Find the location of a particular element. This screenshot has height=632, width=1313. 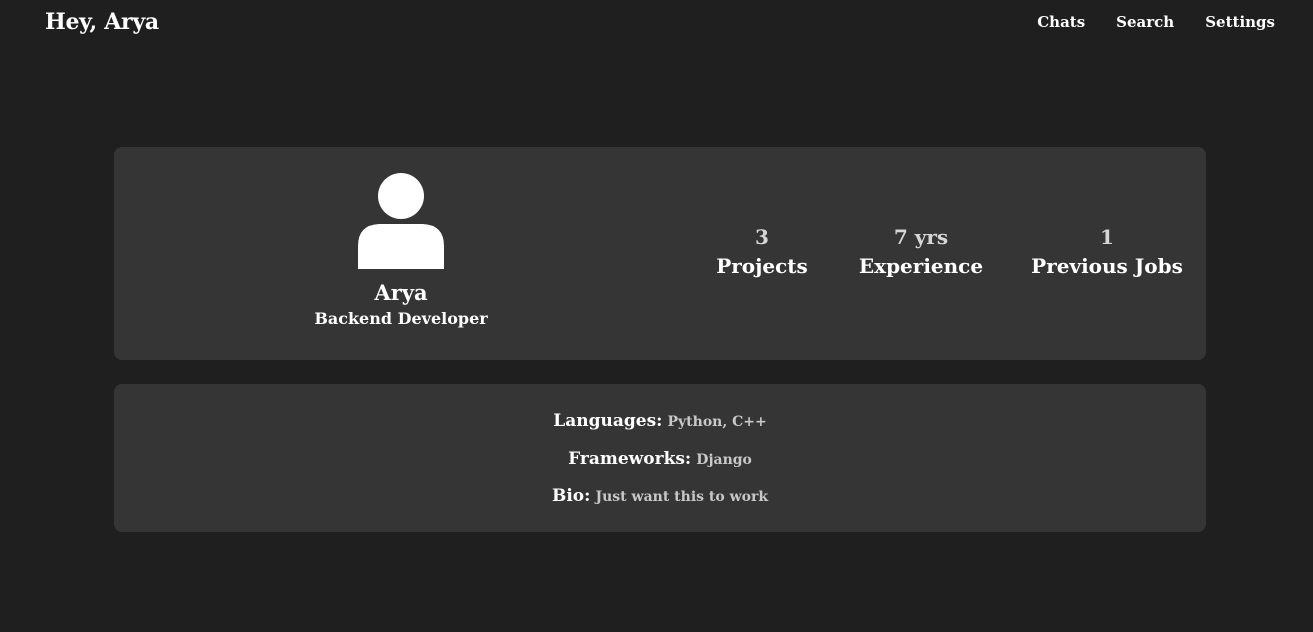

profile-role: Backend Developer is located at coordinates (401, 318).